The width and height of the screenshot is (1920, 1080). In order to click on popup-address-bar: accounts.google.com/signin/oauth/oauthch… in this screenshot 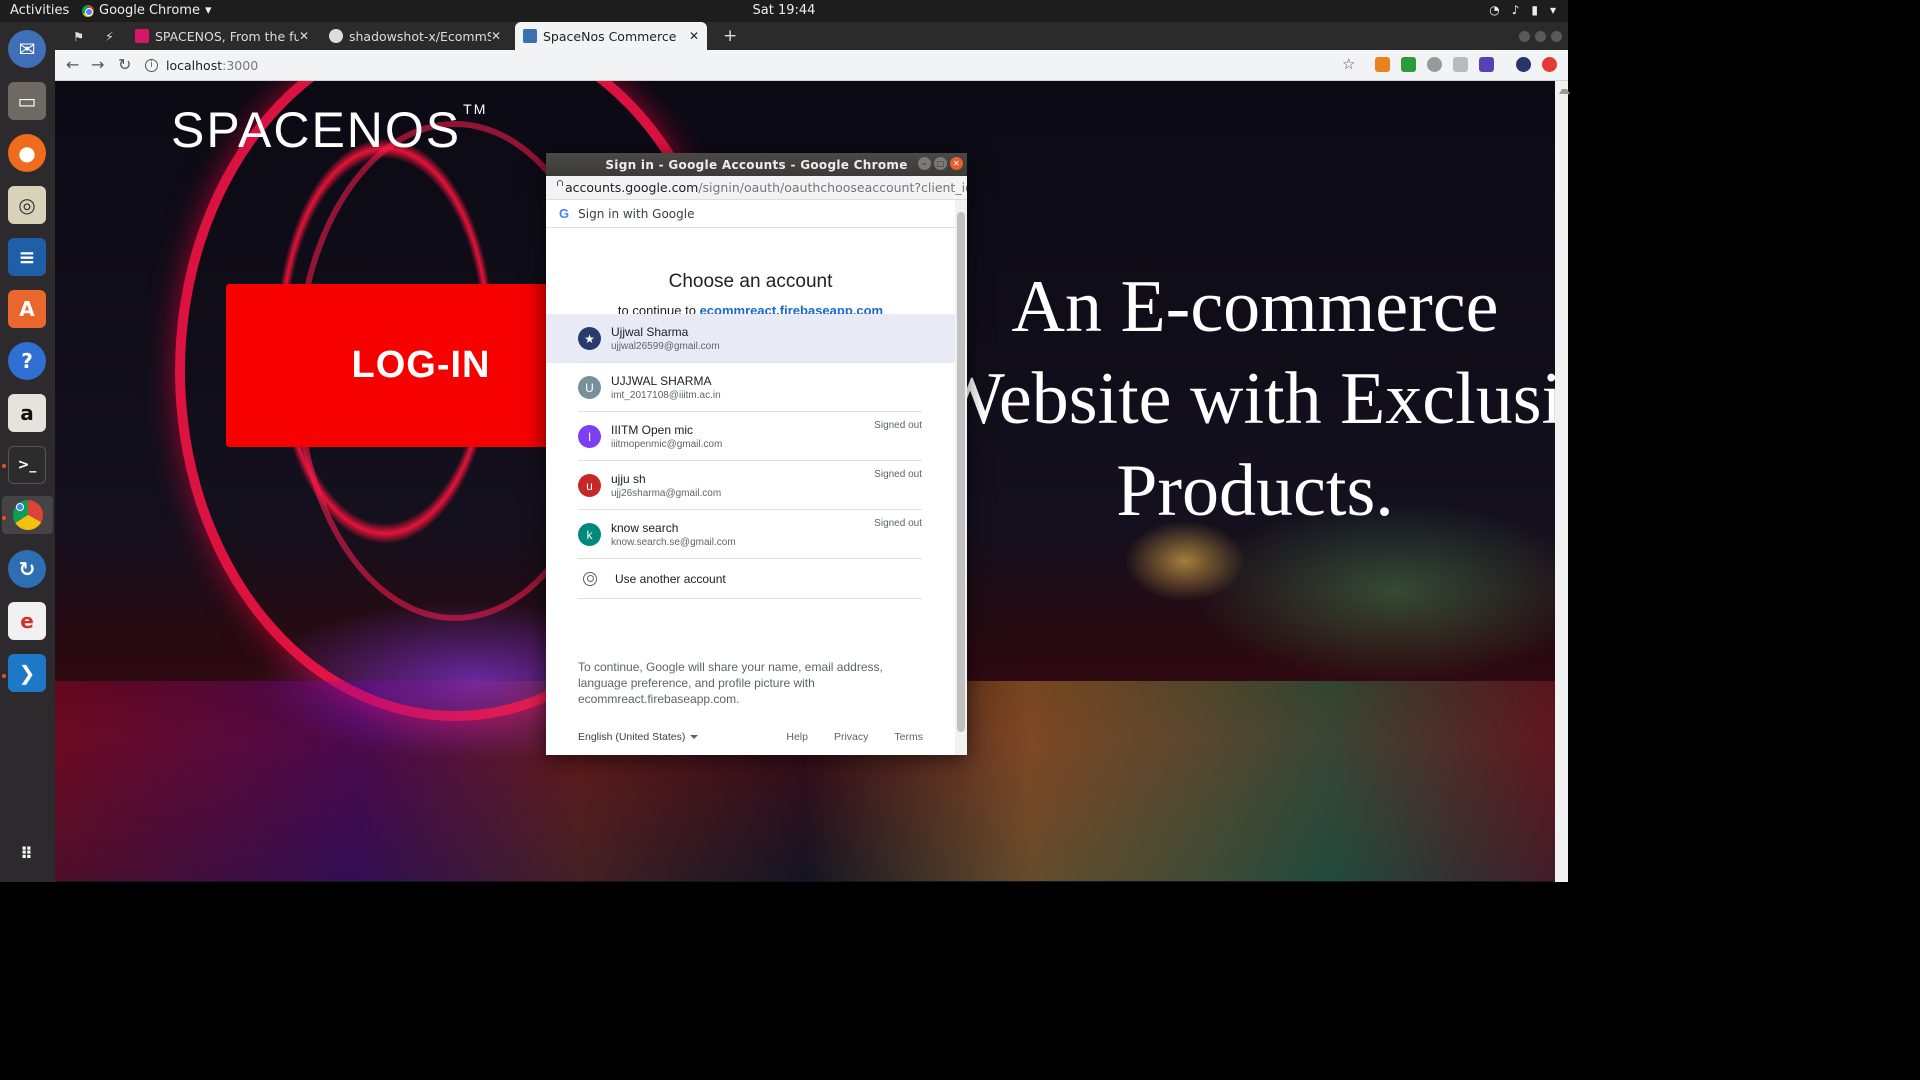, I will do `click(756, 188)`.